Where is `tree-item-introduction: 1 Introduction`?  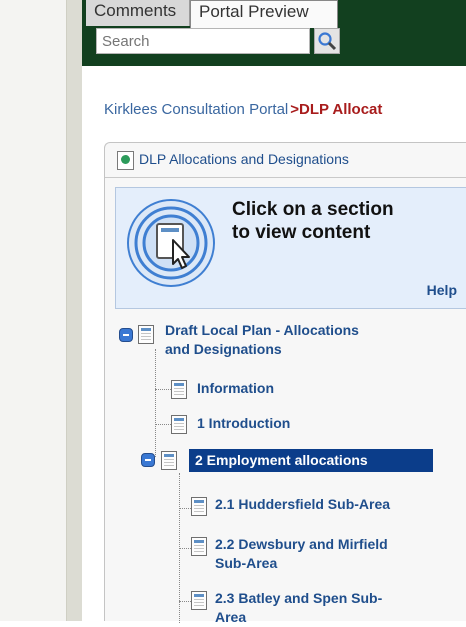
tree-item-introduction: 1 Introduction is located at coordinates (243, 423).